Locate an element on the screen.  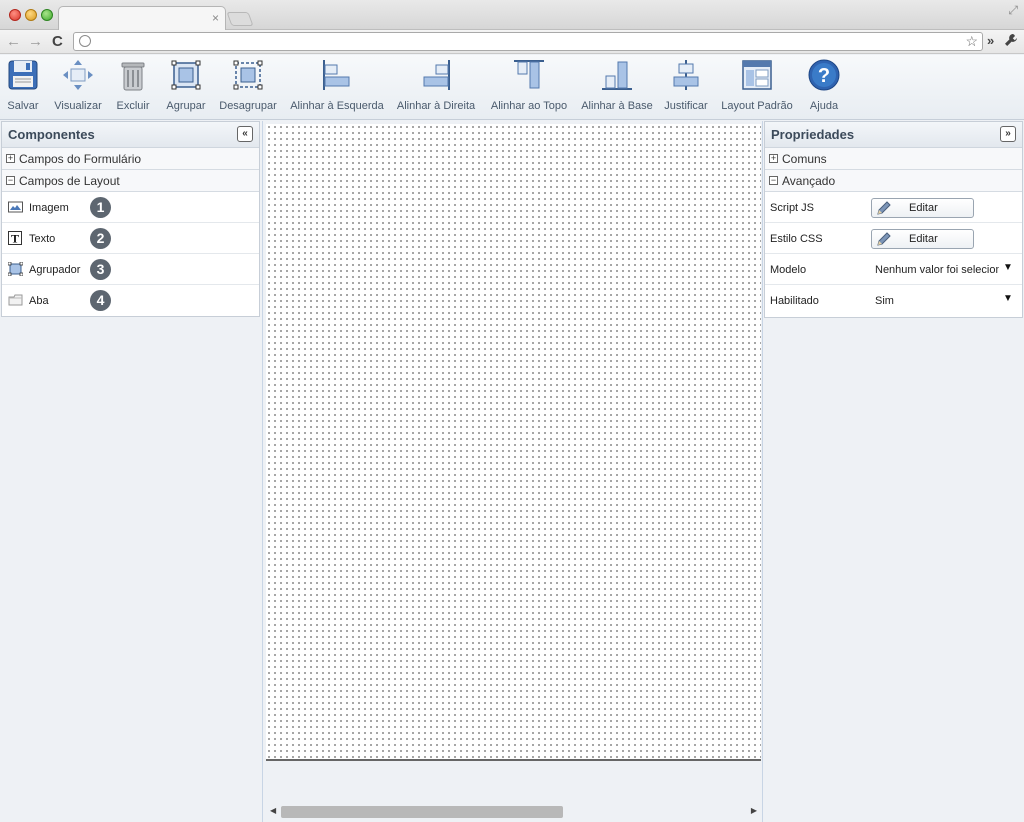
extensions-chevron-icon: » is located at coordinates (990, 40).